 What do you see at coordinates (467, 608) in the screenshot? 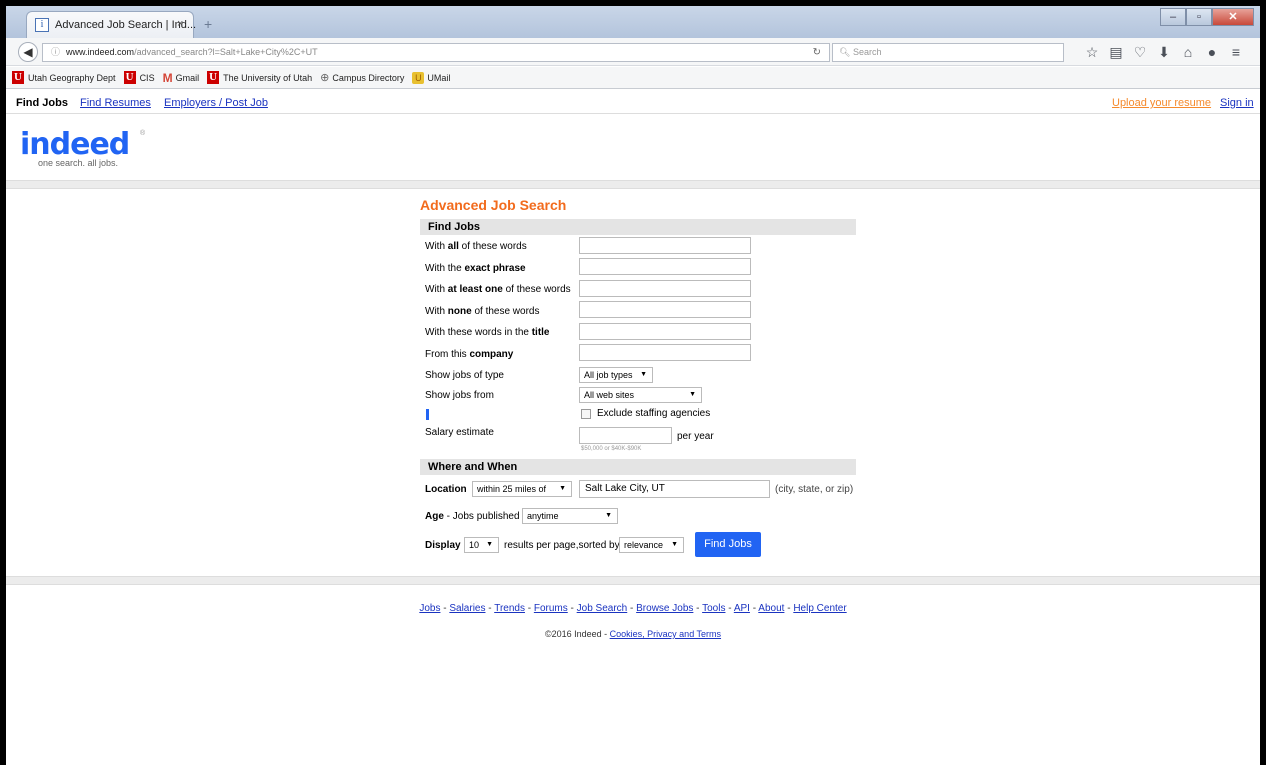
I see `footer-link-salaries: Salaries` at bounding box center [467, 608].